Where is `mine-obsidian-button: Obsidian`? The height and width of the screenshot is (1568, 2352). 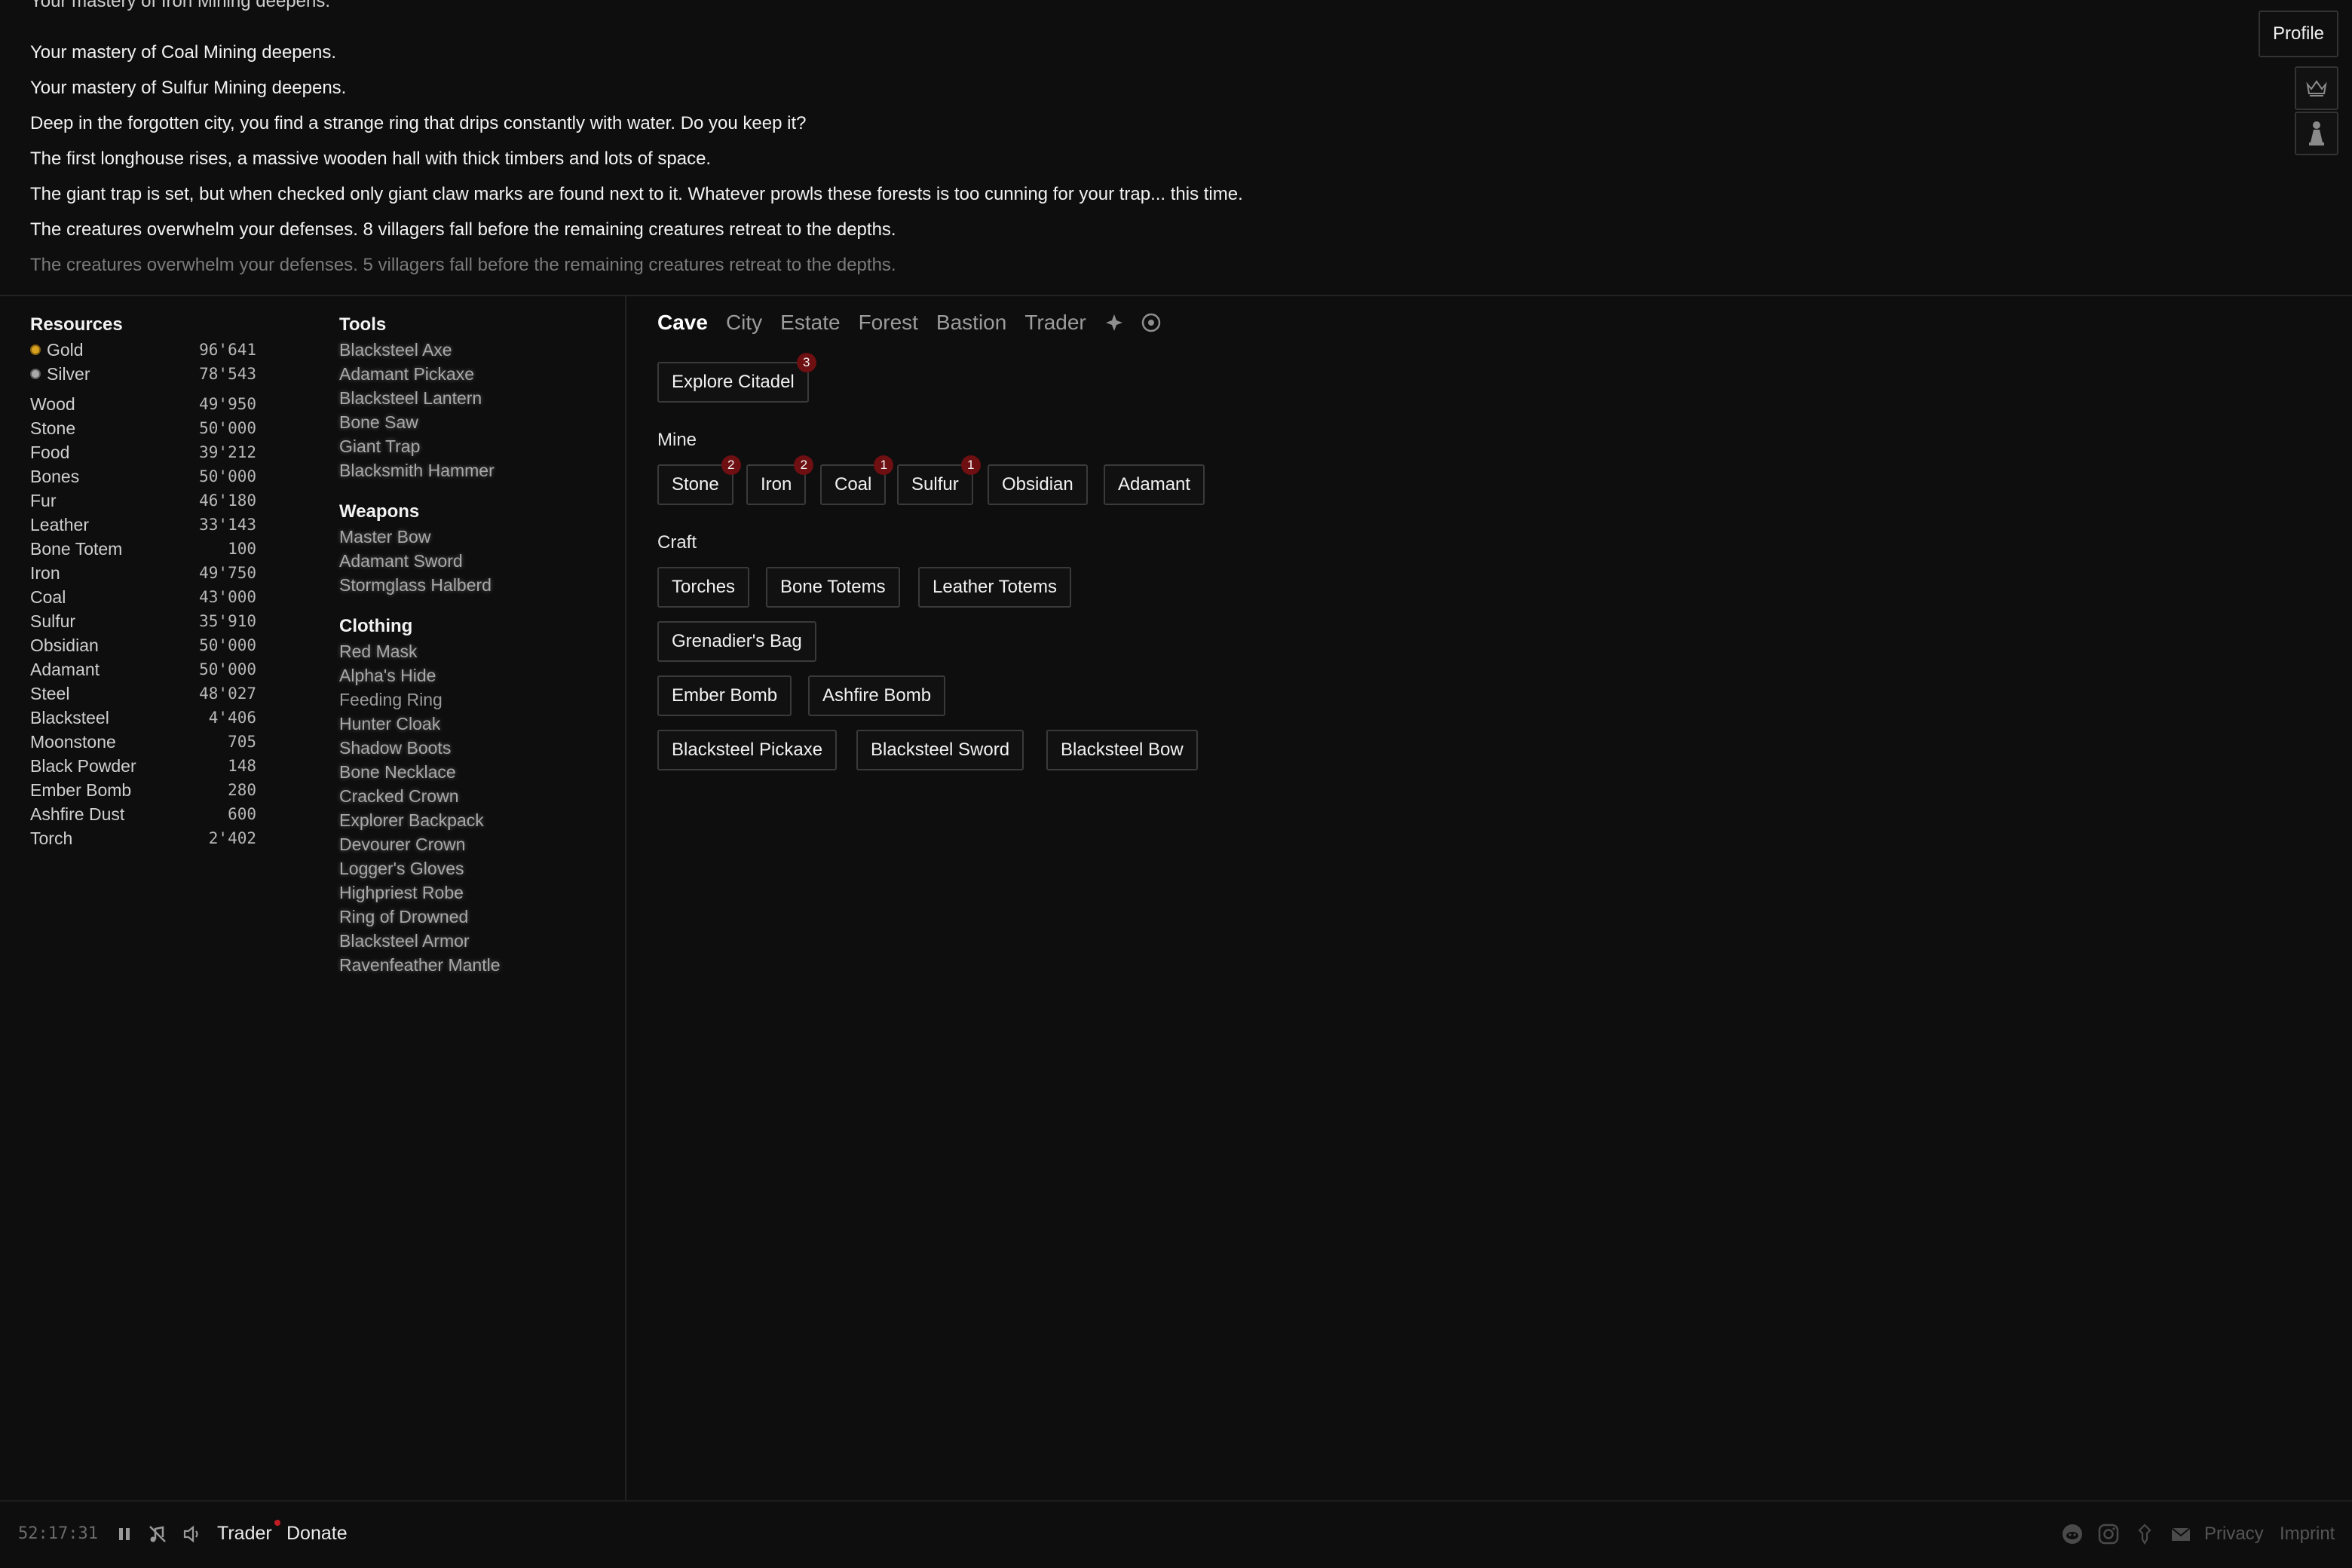
mine-obsidian-button: Obsidian is located at coordinates (1038, 484).